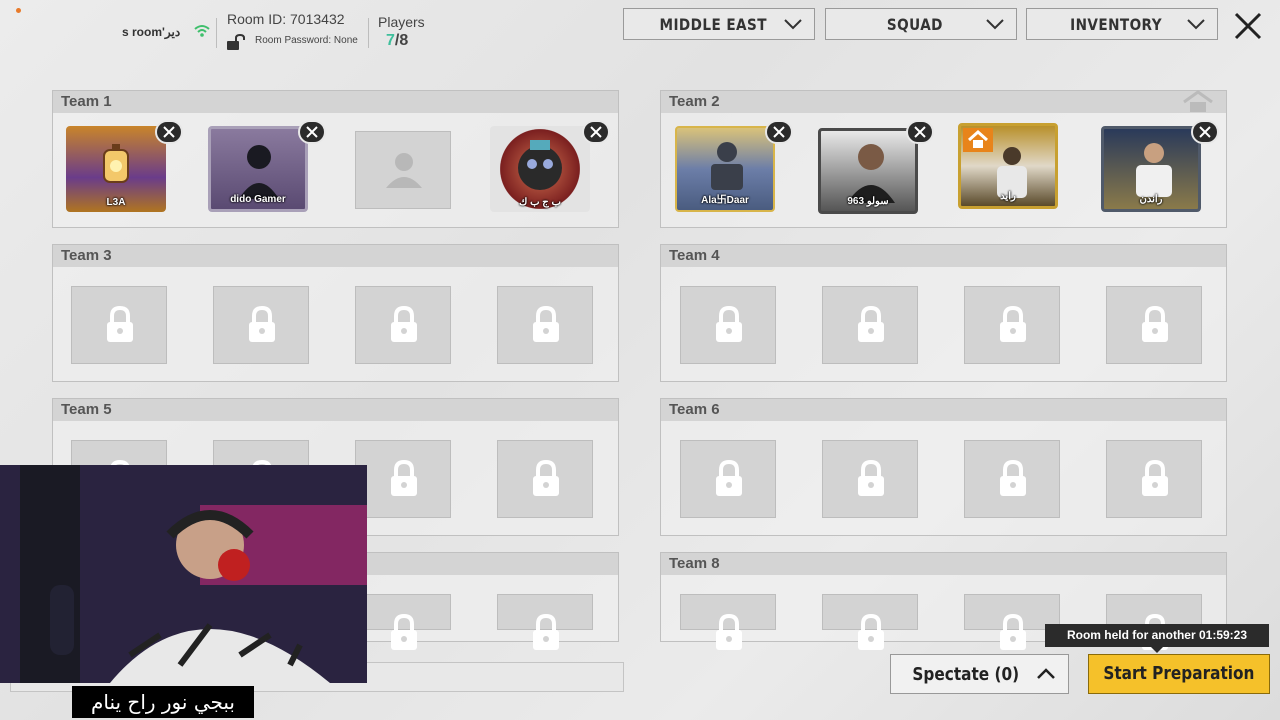 This screenshot has width=1280, height=720. I want to click on person-icon, so click(404, 170).